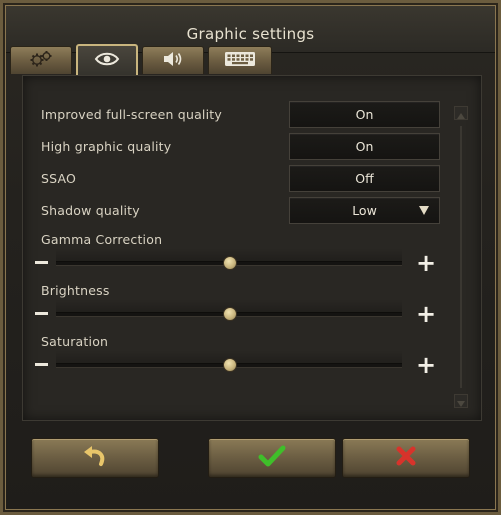 The image size is (501, 515). I want to click on scroll-up-button, so click(461, 113).